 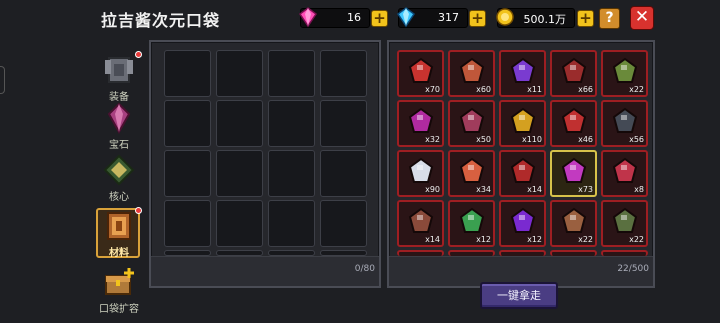 I want to click on tab-core: 核心, so click(x=119, y=180).